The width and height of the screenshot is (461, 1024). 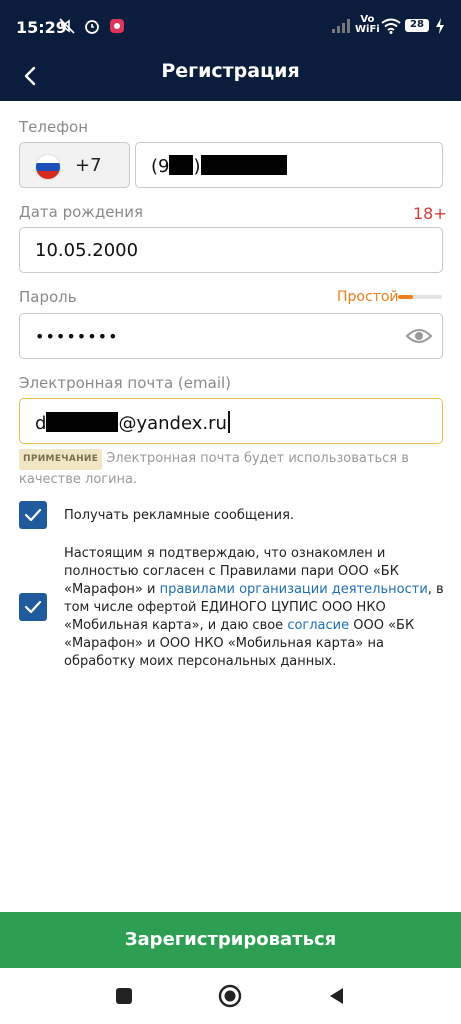 I want to click on battery-icon: 28, so click(x=417, y=25).